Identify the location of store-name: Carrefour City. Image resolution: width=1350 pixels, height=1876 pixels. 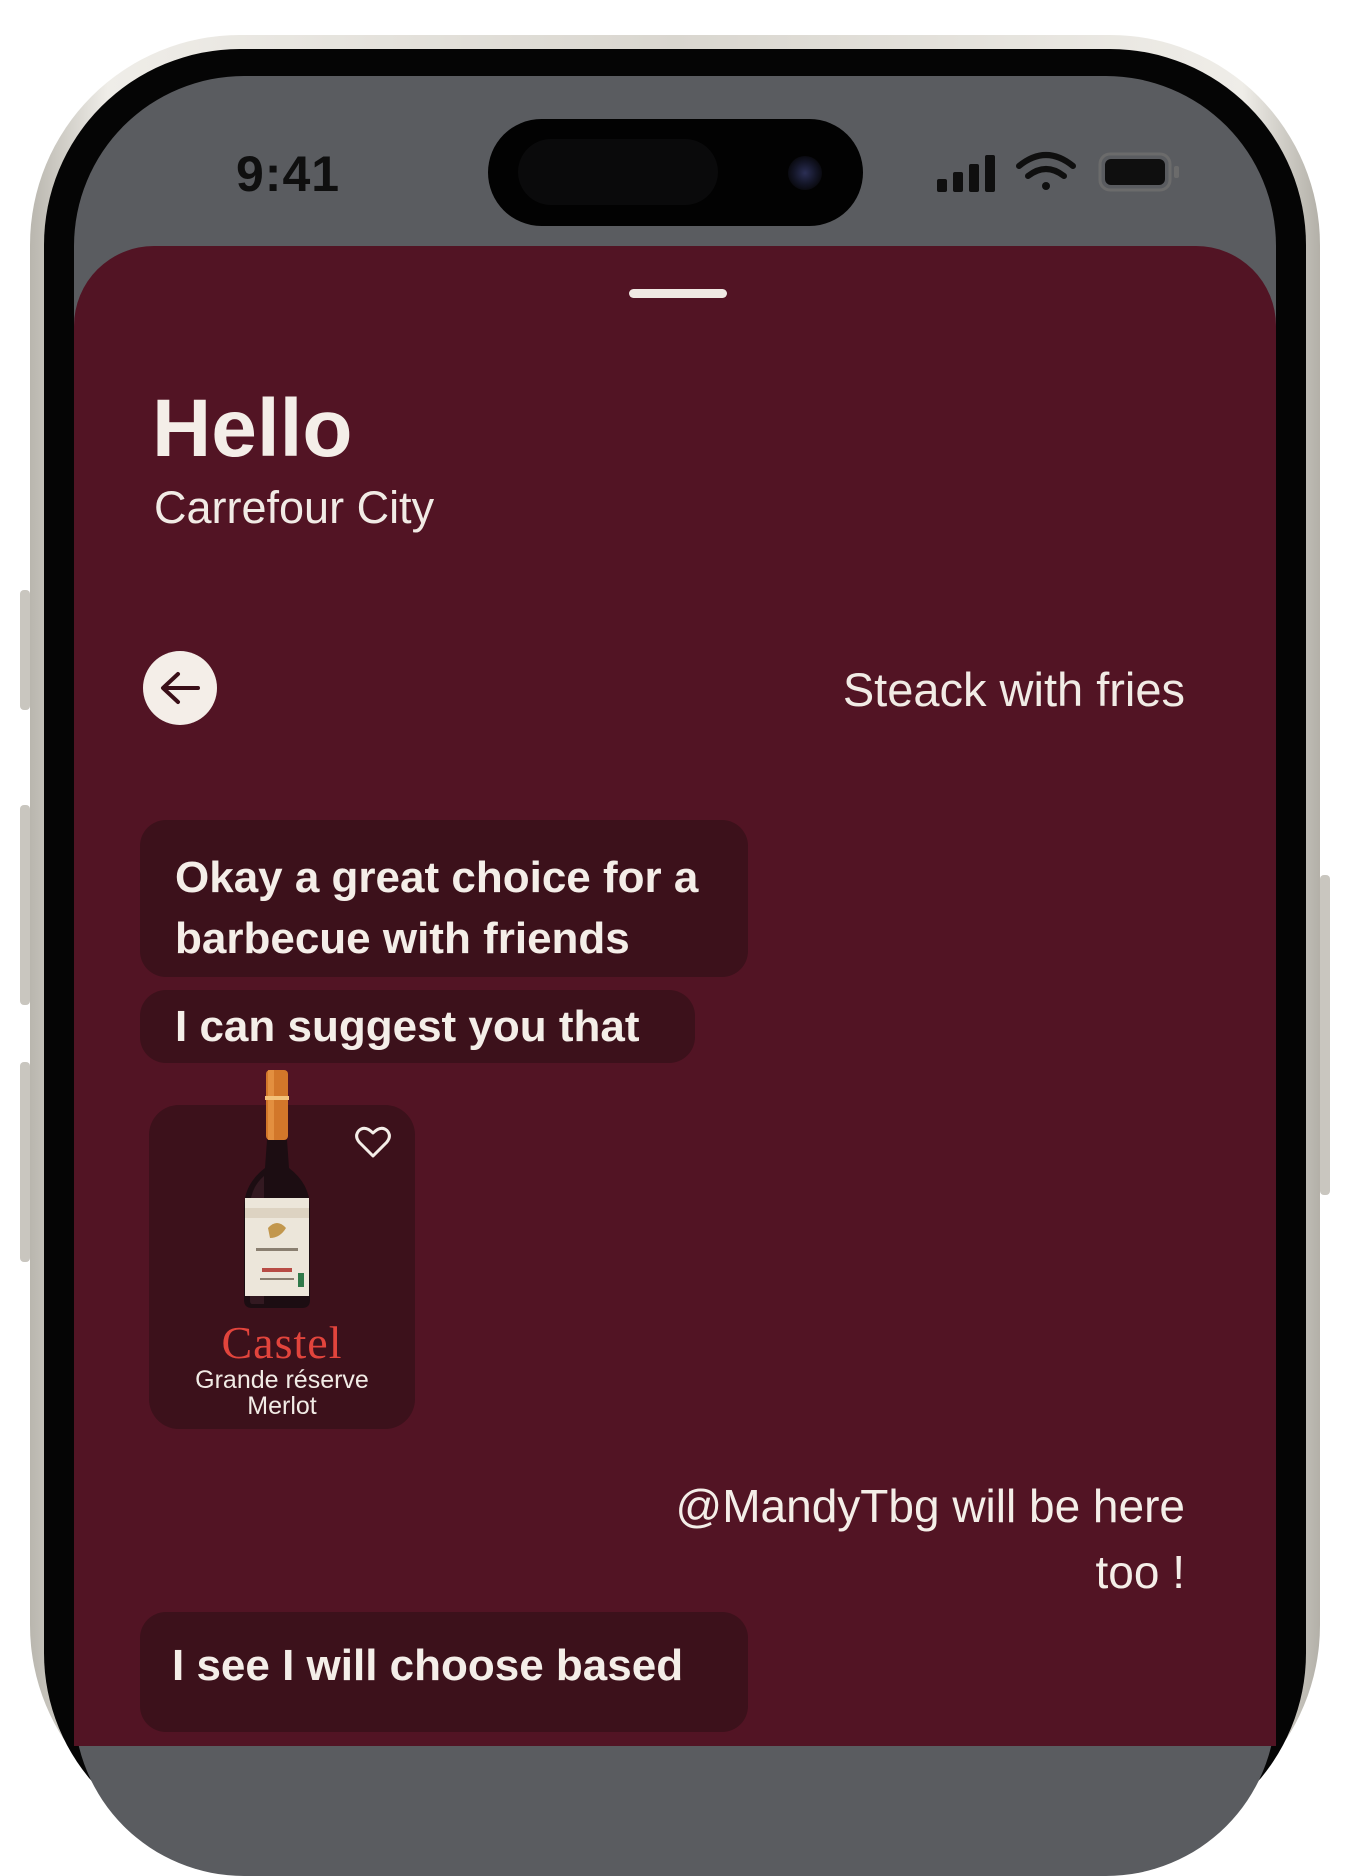
(294, 507).